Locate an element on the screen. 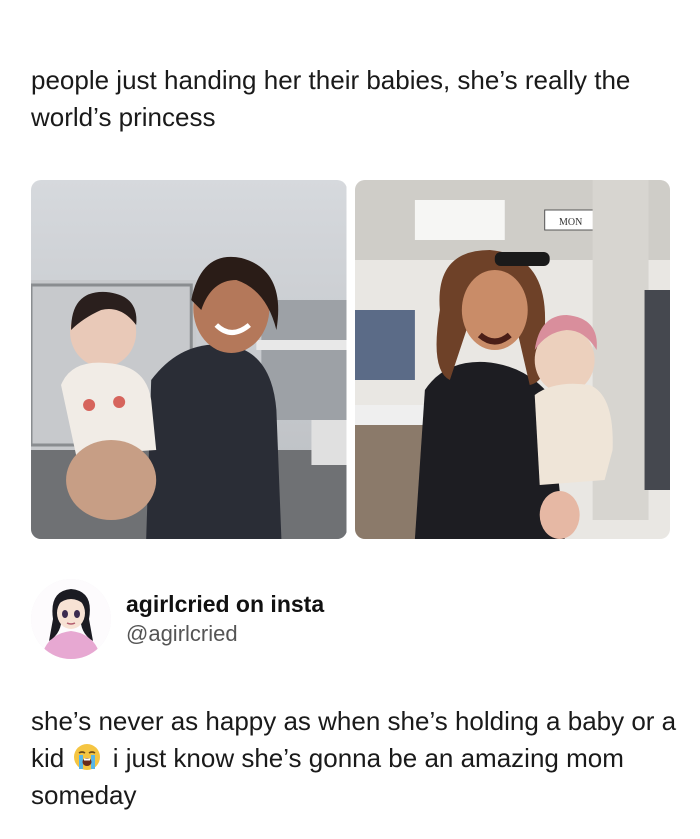  profile-picture is located at coordinates (71, 619).